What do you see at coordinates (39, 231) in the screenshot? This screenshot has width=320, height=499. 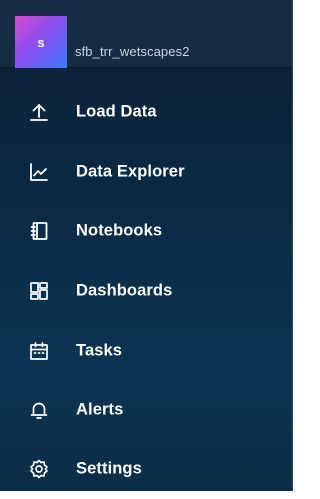 I see `notebook-icon` at bounding box center [39, 231].